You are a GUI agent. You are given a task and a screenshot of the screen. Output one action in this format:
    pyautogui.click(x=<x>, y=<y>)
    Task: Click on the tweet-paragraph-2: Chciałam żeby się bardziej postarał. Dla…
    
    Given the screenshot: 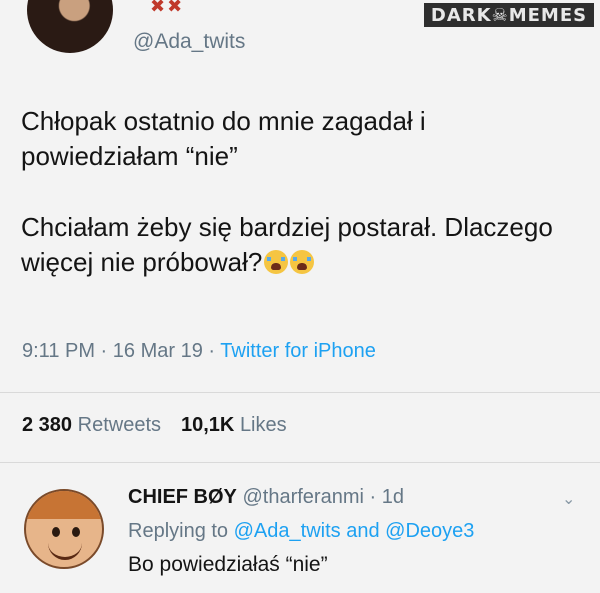 What is the action you would take?
    pyautogui.click(x=301, y=245)
    